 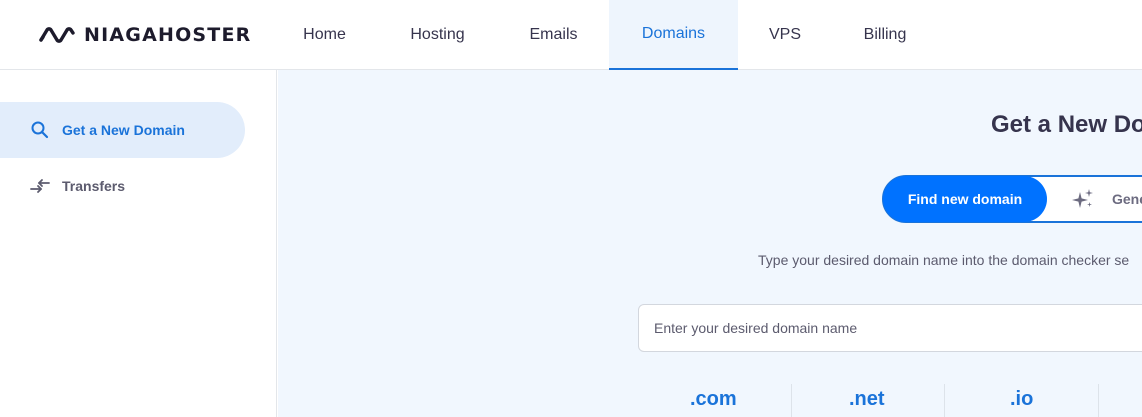 I want to click on sidebar-item-get-new-domain: Get a New Domain, so click(x=122, y=130).